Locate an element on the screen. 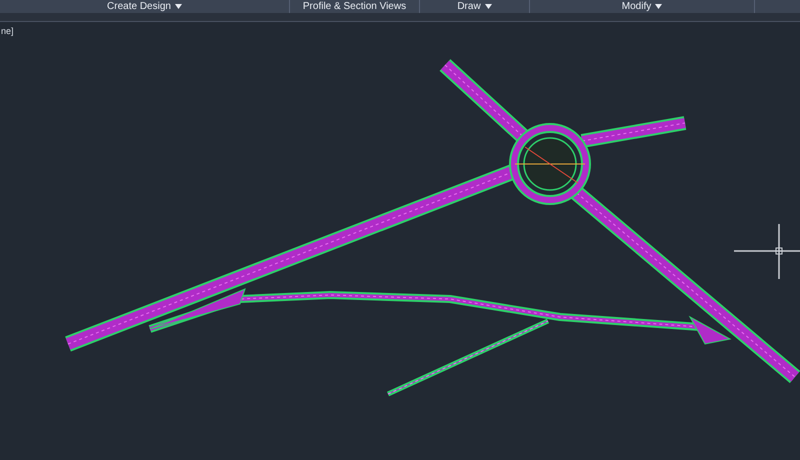  crosshair-cursor-icon is located at coordinates (767, 251).